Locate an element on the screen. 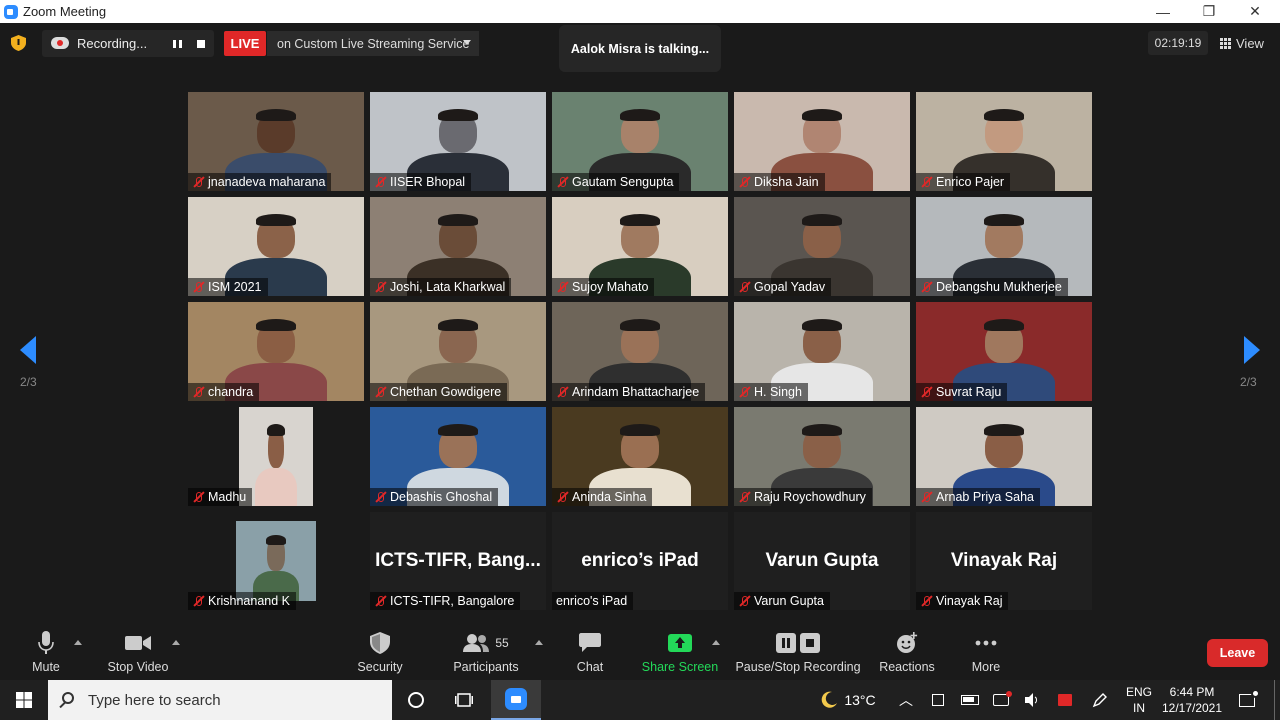 The height and width of the screenshot is (720, 1280). cortana-button is located at coordinates (416, 700).